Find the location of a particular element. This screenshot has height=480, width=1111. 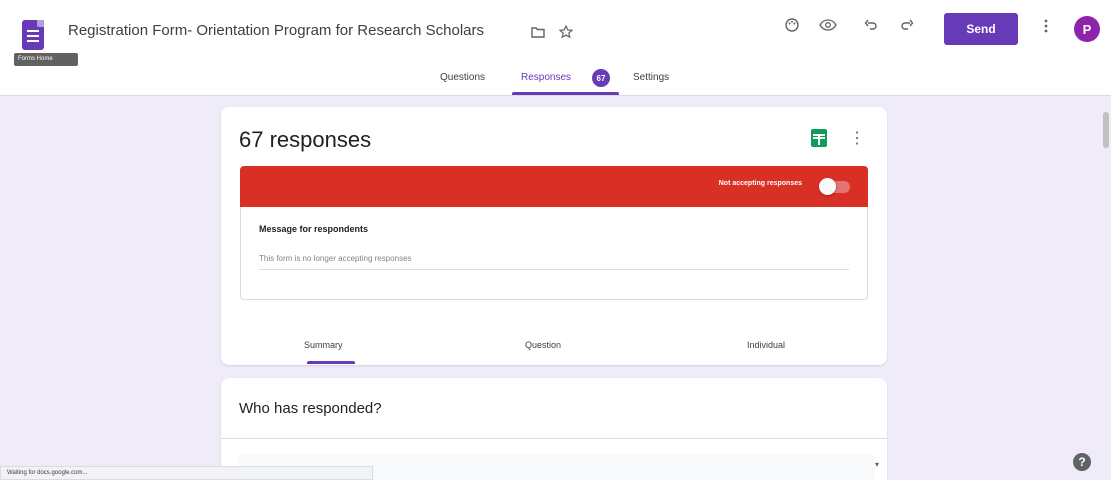

responses-count-title: 67 responses is located at coordinates (305, 139).